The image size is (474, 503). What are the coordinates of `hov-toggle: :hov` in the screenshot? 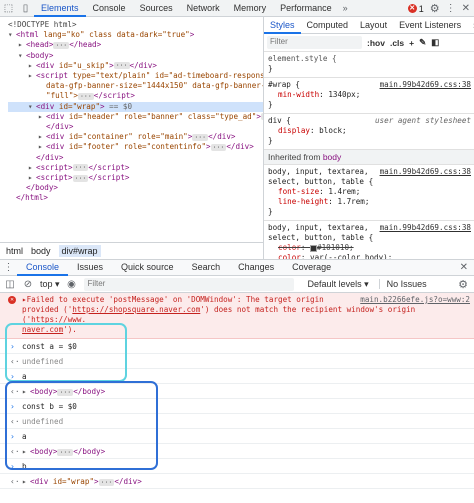 It's located at (376, 43).